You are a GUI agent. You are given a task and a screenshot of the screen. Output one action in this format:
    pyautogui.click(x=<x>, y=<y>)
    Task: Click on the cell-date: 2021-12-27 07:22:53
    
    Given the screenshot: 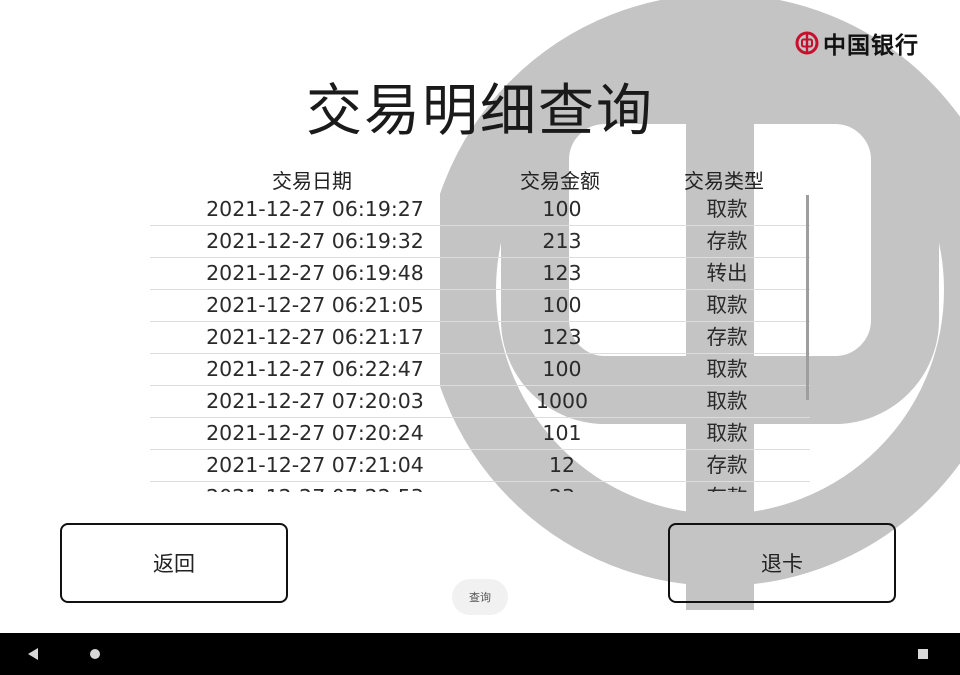 What is the action you would take?
    pyautogui.click(x=315, y=487)
    